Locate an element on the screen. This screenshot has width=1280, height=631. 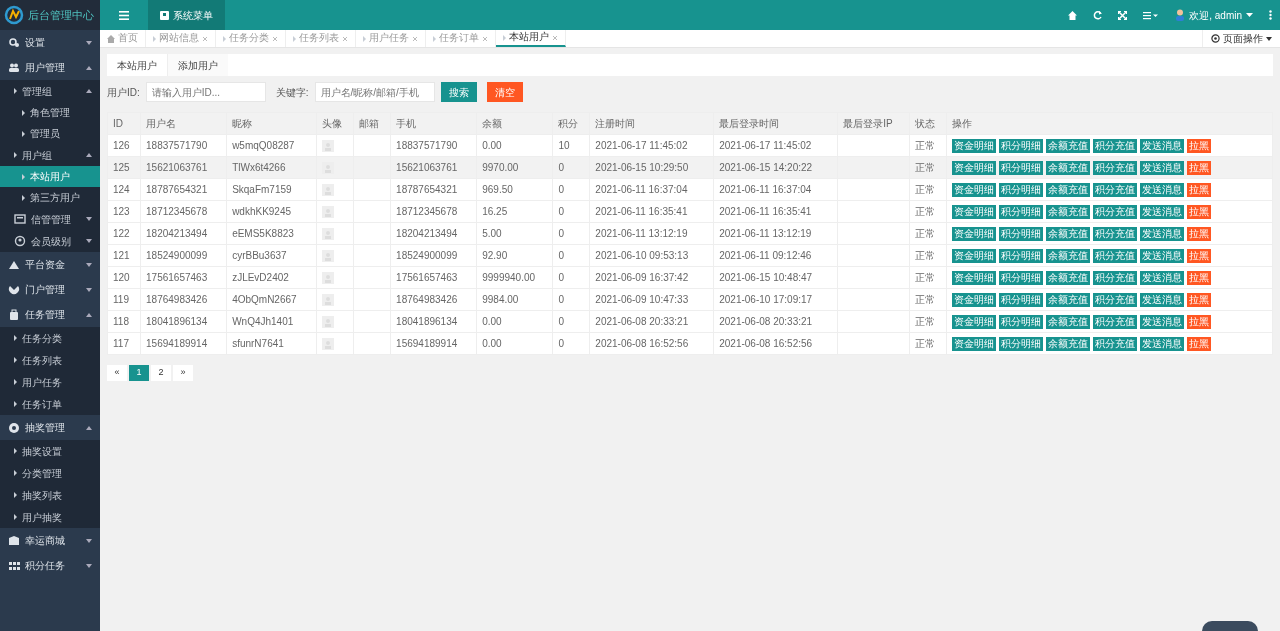
page-button: « is located at coordinates (117, 373).